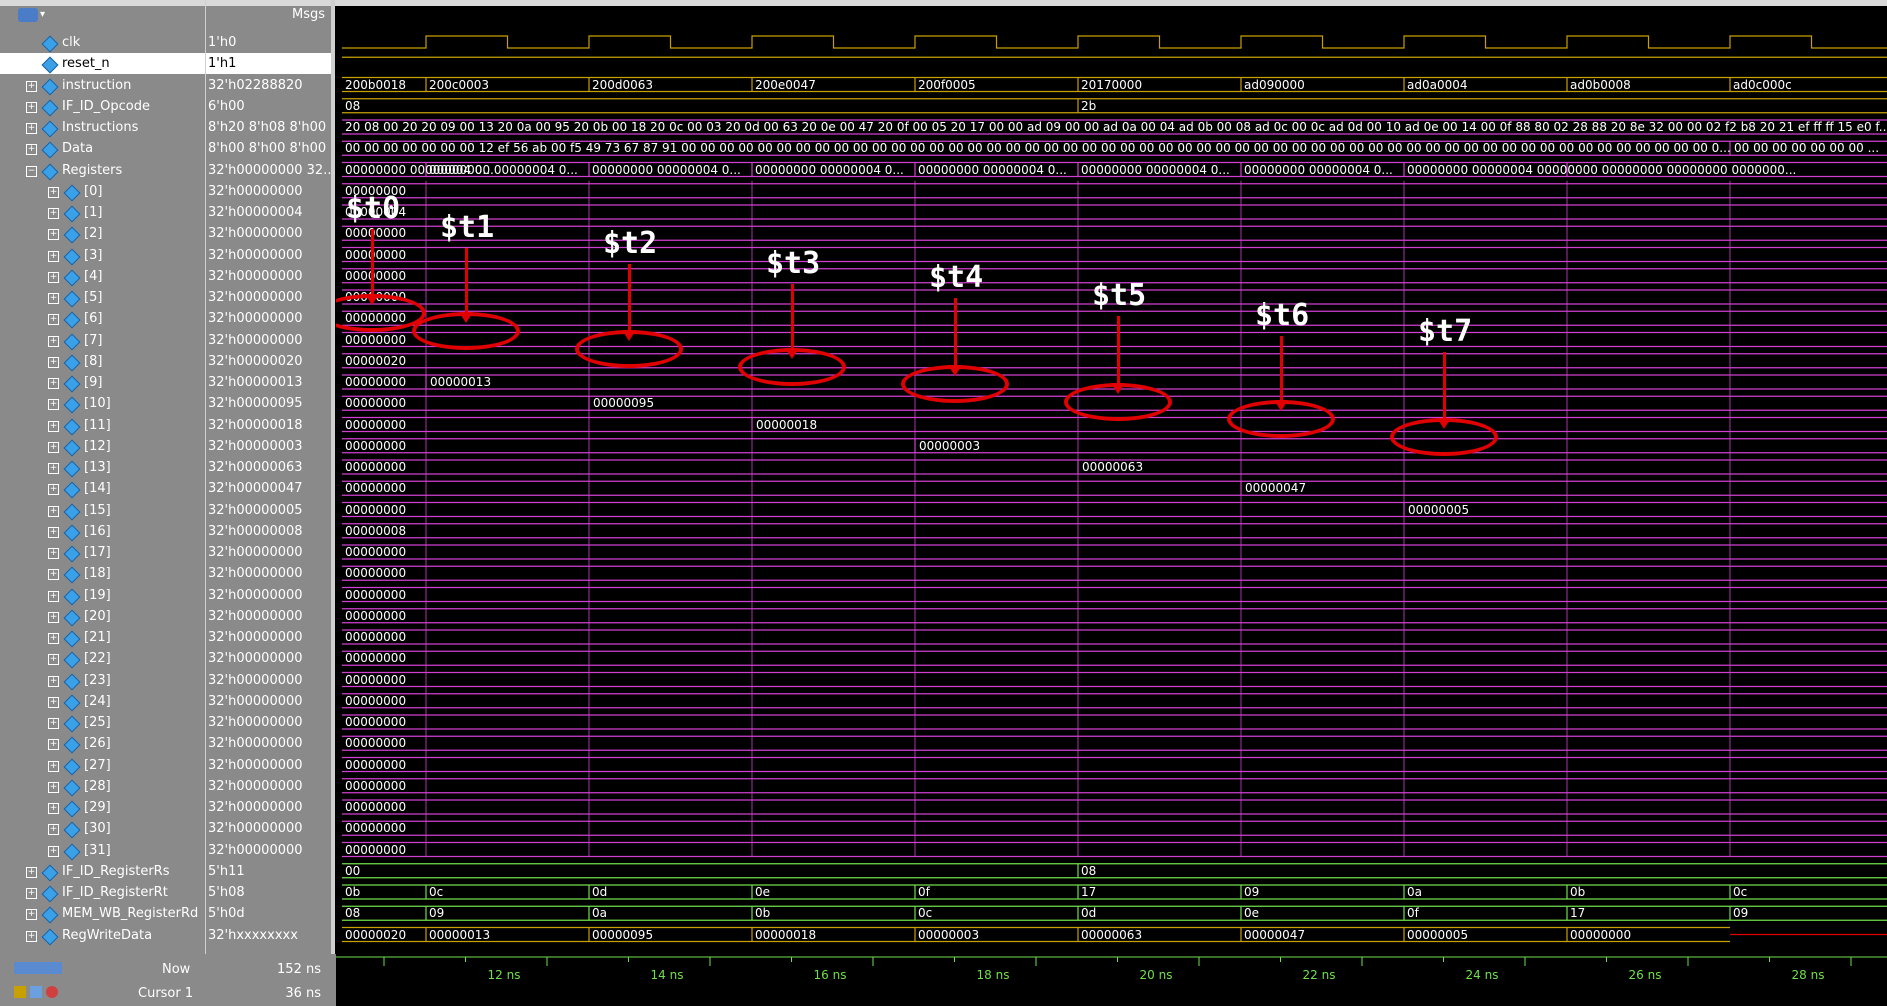  What do you see at coordinates (102, 467) in the screenshot?
I see `signal-row-13: + [13]` at bounding box center [102, 467].